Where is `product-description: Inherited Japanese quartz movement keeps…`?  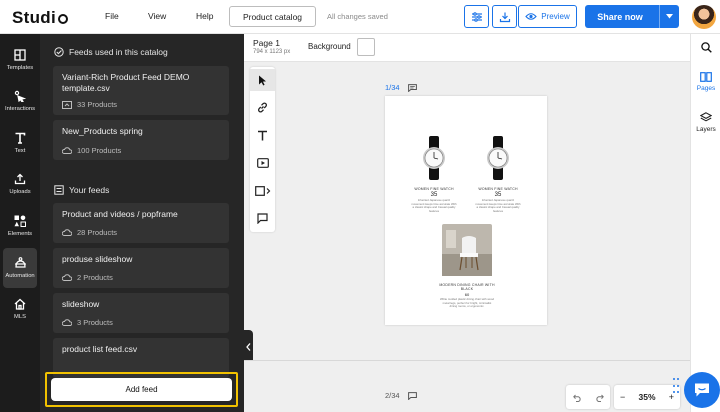
product-description: Inherited Japanese quartz movement keeps… is located at coordinates (434, 205).